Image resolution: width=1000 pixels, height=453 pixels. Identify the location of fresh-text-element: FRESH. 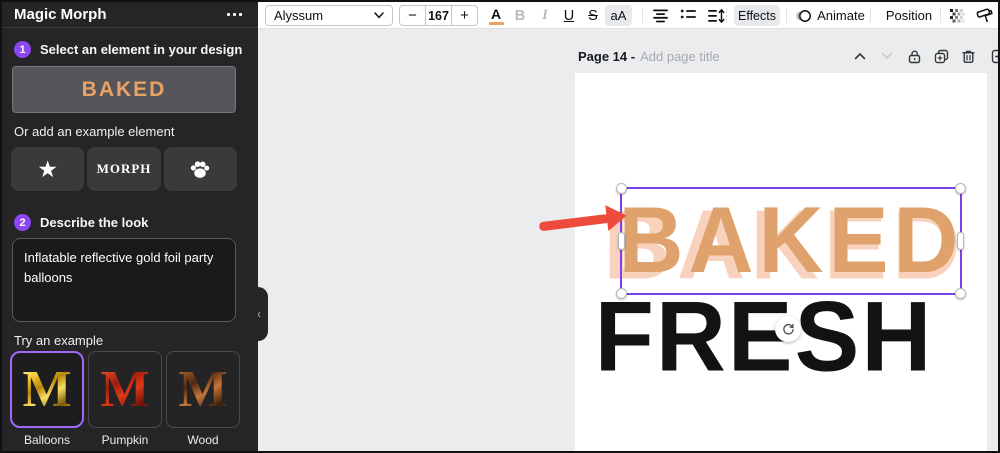
(764, 336).